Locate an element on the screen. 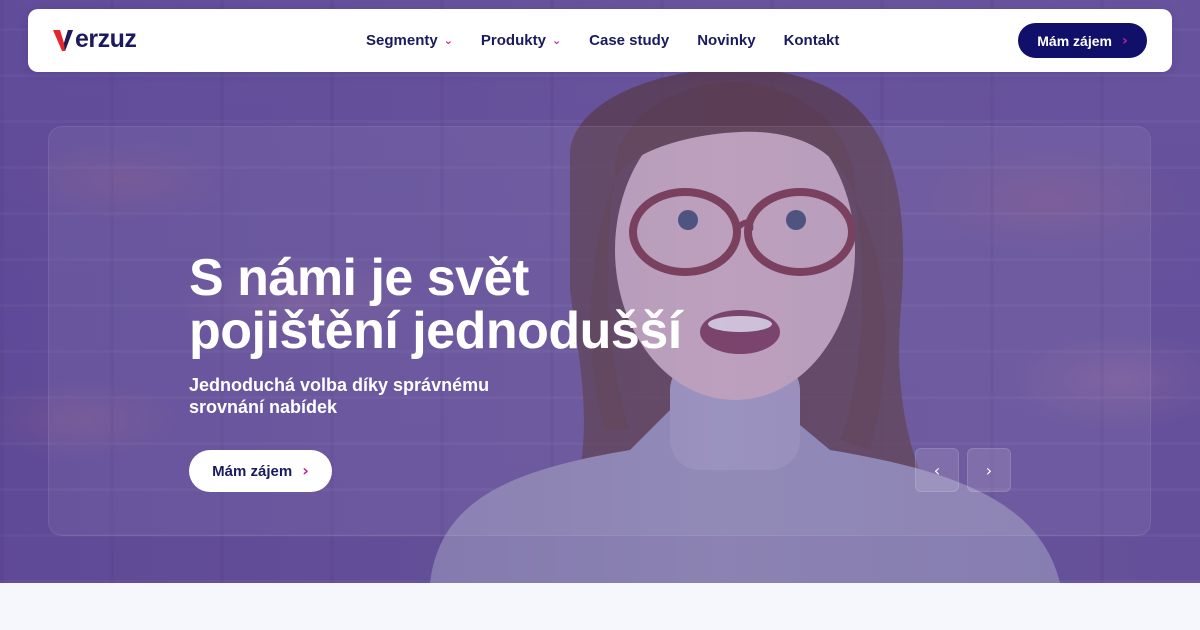  logo-v-mark-icon is located at coordinates (63, 40).